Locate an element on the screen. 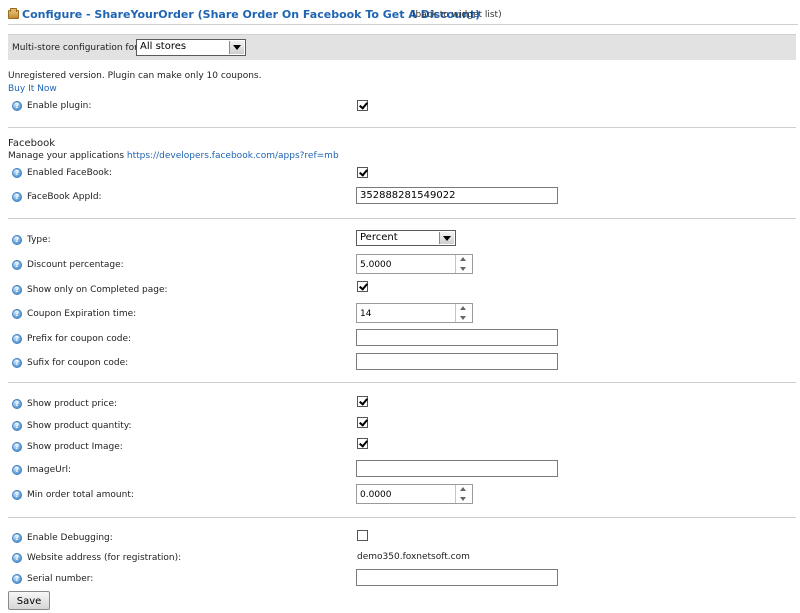 The image size is (800, 613). buy-it-now-link: Buy It Now is located at coordinates (32, 89).